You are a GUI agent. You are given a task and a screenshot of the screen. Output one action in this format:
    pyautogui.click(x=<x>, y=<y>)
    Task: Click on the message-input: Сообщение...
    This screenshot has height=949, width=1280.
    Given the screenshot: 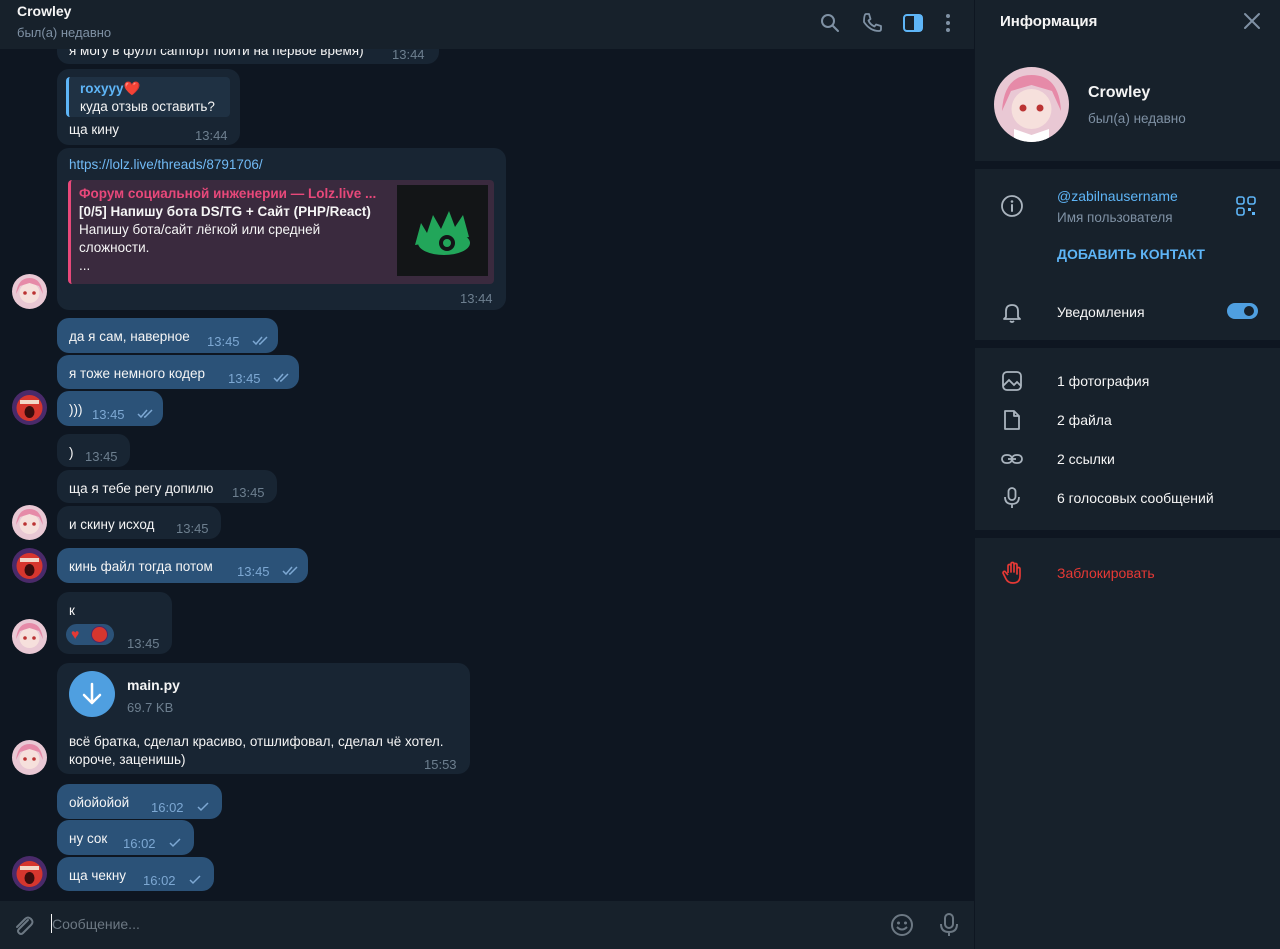 What is the action you would take?
    pyautogui.click(x=96, y=924)
    